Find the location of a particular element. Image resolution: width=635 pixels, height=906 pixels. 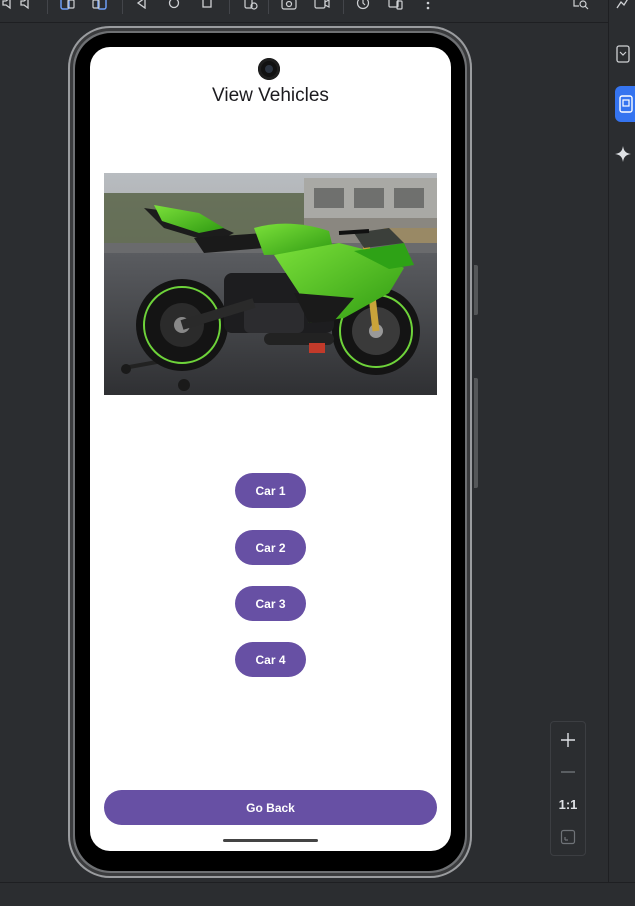

emulator-toolbar is located at coordinates (304, 11).